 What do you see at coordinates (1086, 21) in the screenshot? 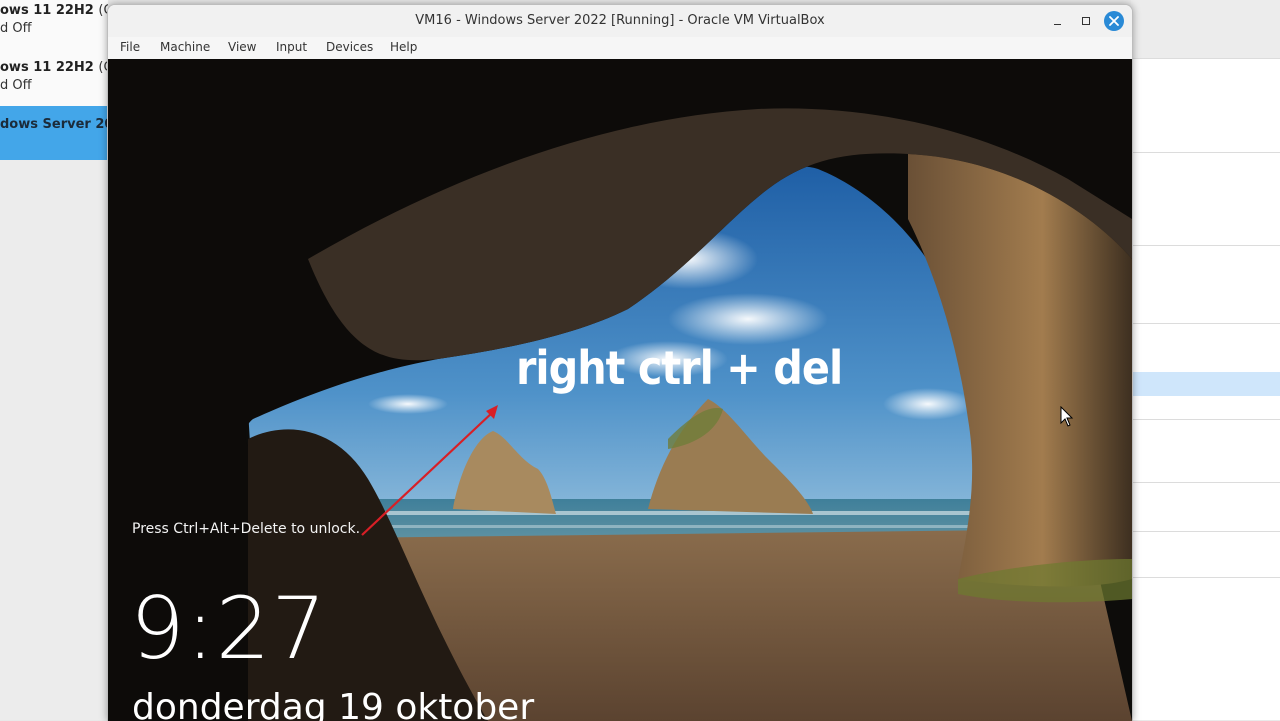
I see `maximize-button` at bounding box center [1086, 21].